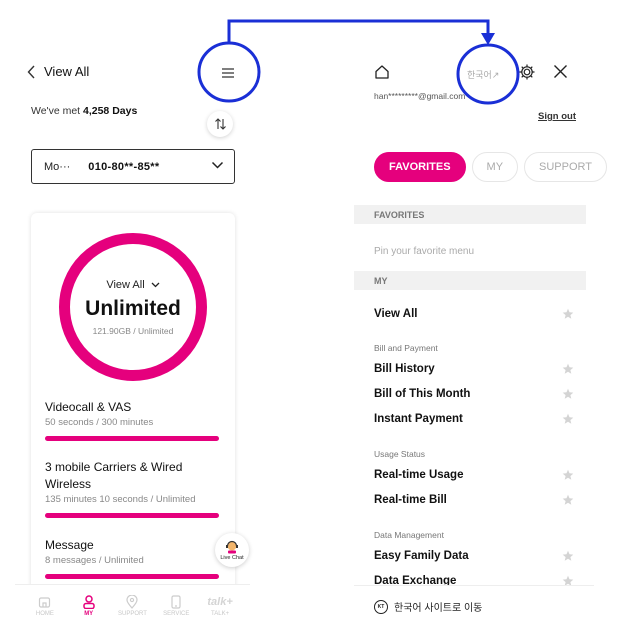  I want to click on nav-label: SUPPORT, so click(132, 613).